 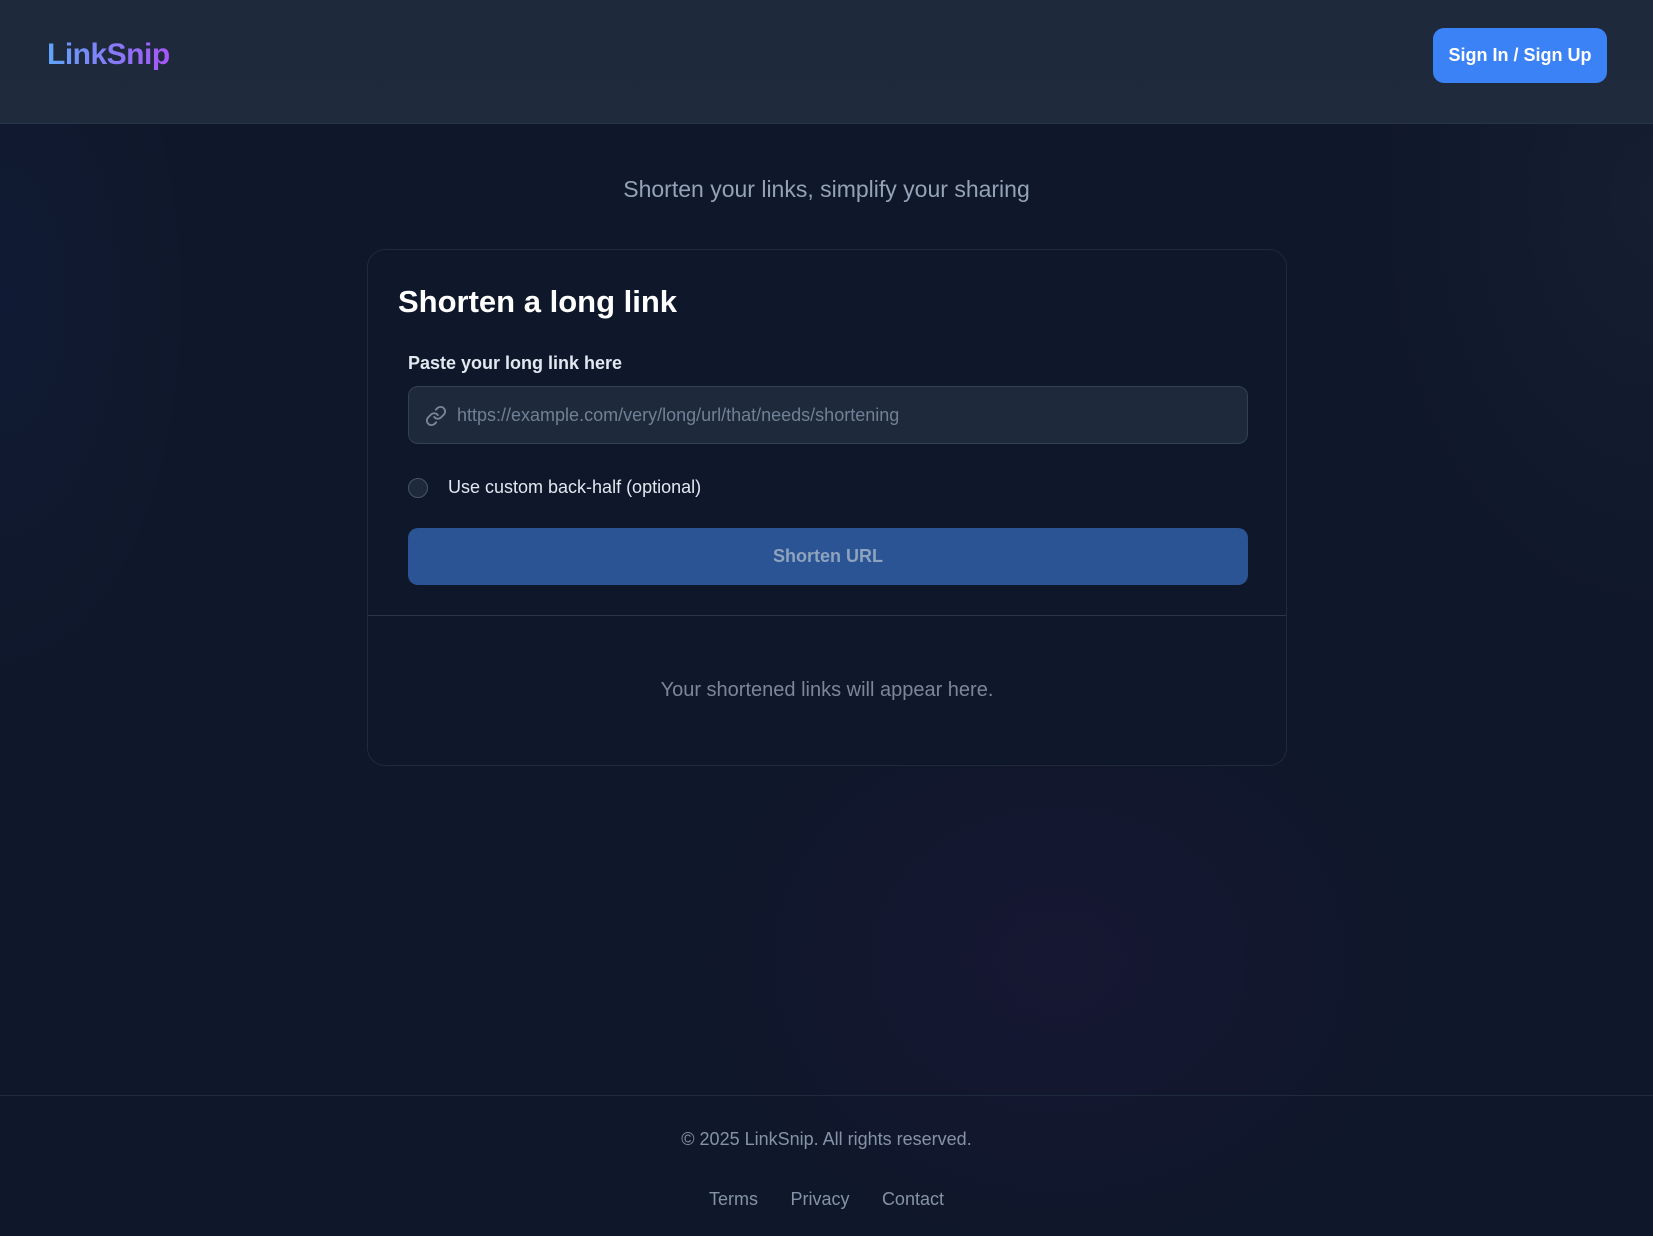 I want to click on sign-in-button: Sign In / Sign Up, so click(x=1520, y=55).